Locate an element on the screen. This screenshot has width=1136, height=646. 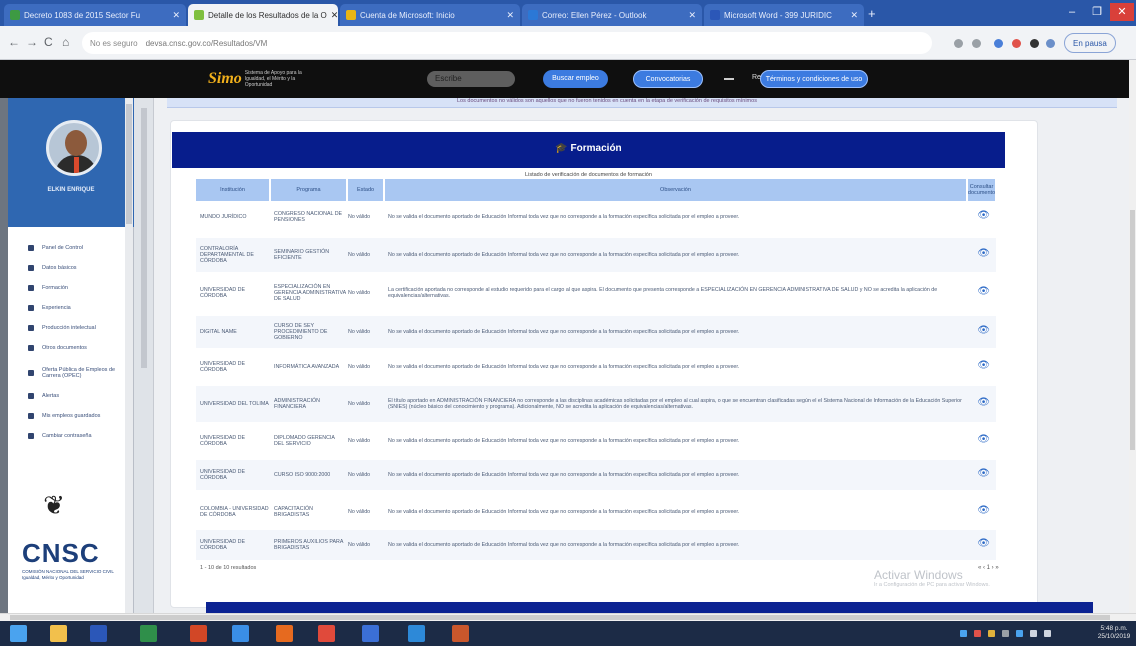
browser-tab: Decreto 1083 de 2015 Sector Fu ✕ is located at coordinates (95, 15).